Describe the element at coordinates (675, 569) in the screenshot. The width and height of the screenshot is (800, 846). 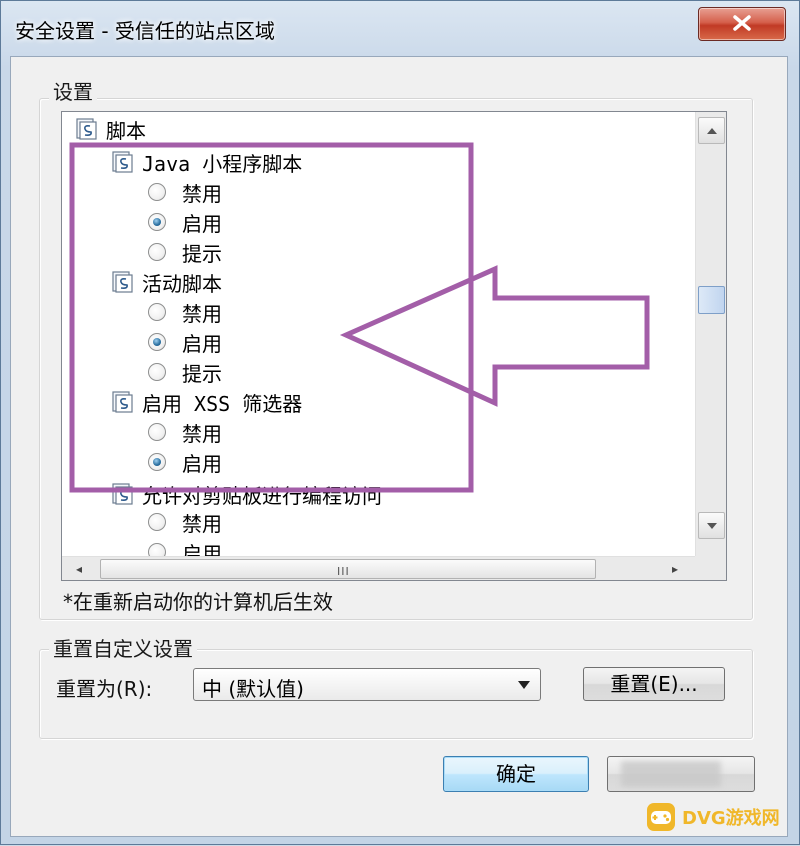
I see `scroll-right-icon: ▸` at that location.